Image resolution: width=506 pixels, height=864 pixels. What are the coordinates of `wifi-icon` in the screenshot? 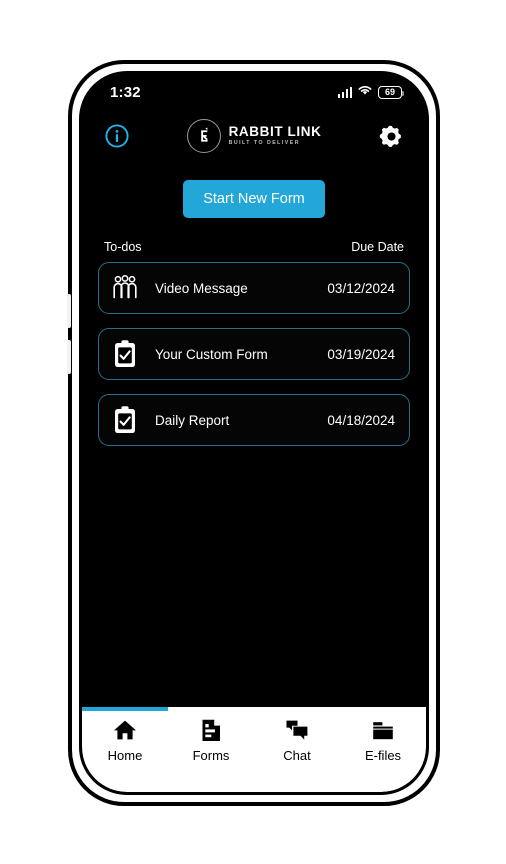 It's located at (365, 92).